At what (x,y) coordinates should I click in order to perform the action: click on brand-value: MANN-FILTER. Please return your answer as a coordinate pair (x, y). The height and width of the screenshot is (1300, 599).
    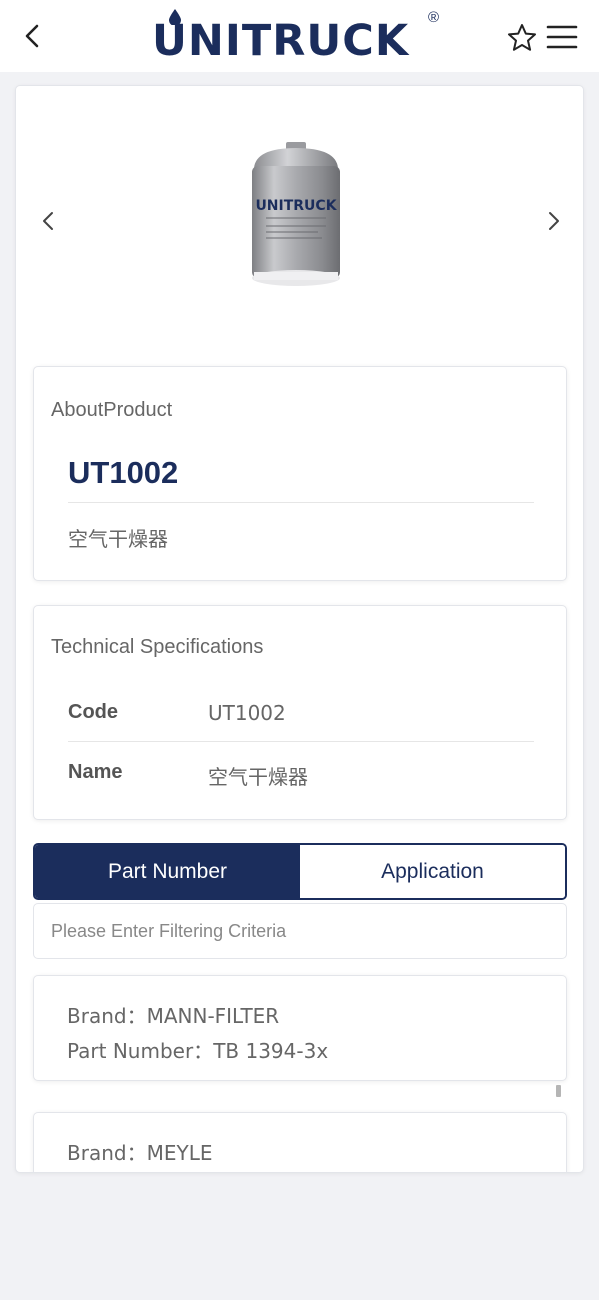
    Looking at the image, I should click on (213, 1016).